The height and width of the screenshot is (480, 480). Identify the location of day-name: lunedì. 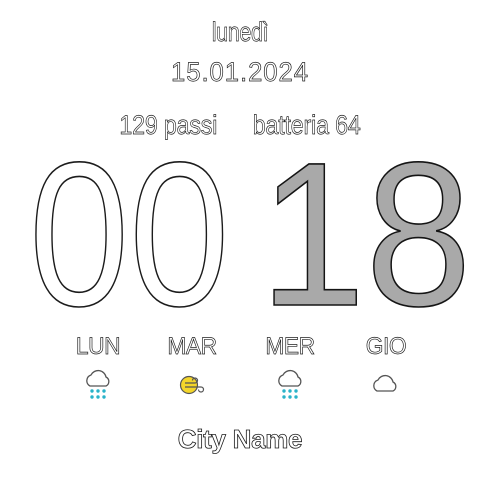
(240, 32).